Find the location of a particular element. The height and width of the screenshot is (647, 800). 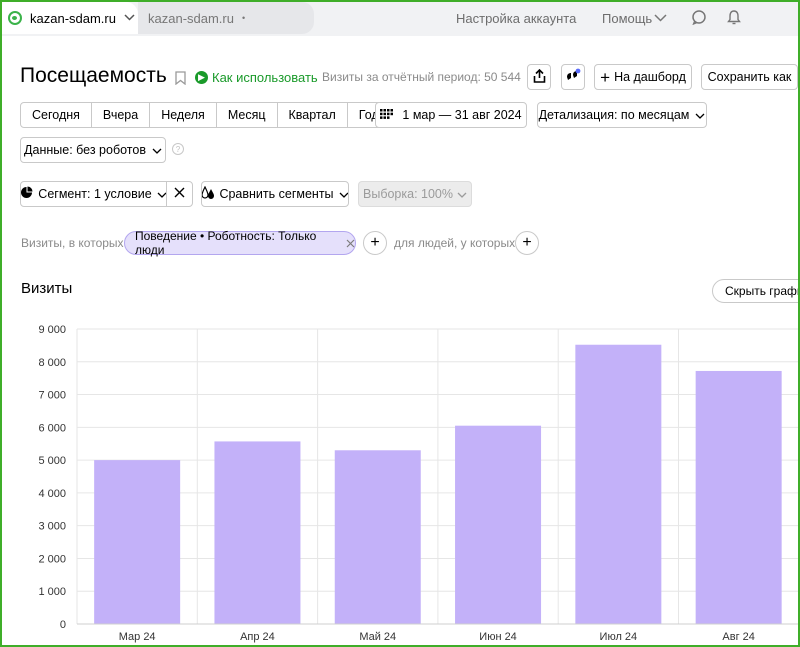

ai-assistant-button is located at coordinates (573, 77).